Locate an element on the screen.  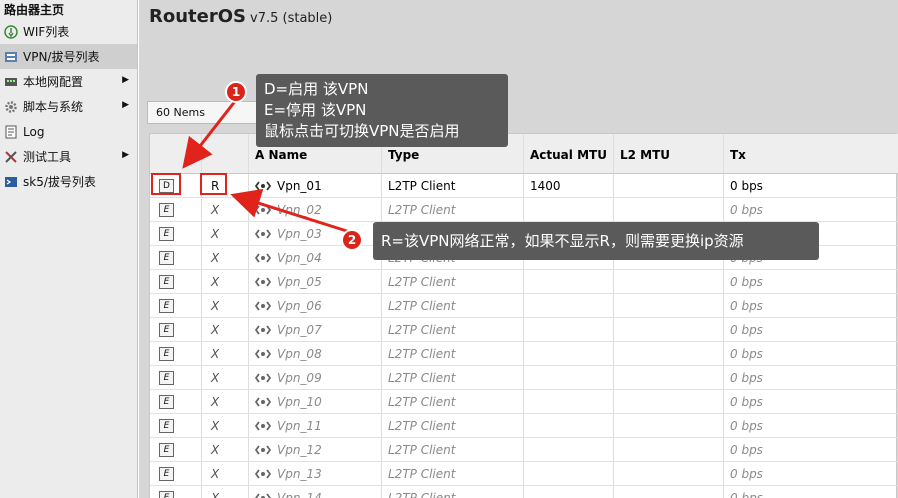
interface-name: Vpn_11 is located at coordinates (299, 425).